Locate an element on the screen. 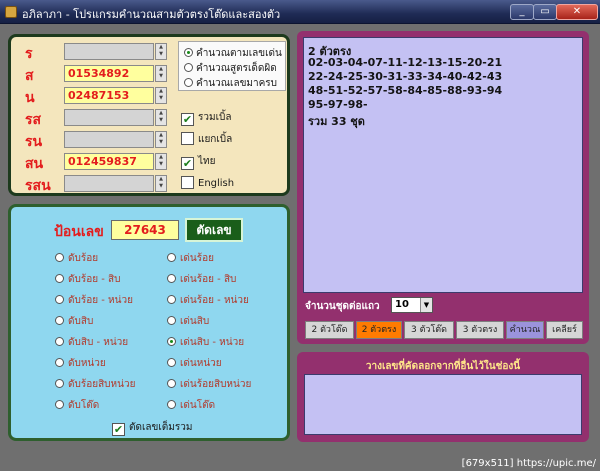  spin-s: ▲ ▼ is located at coordinates (161, 73).